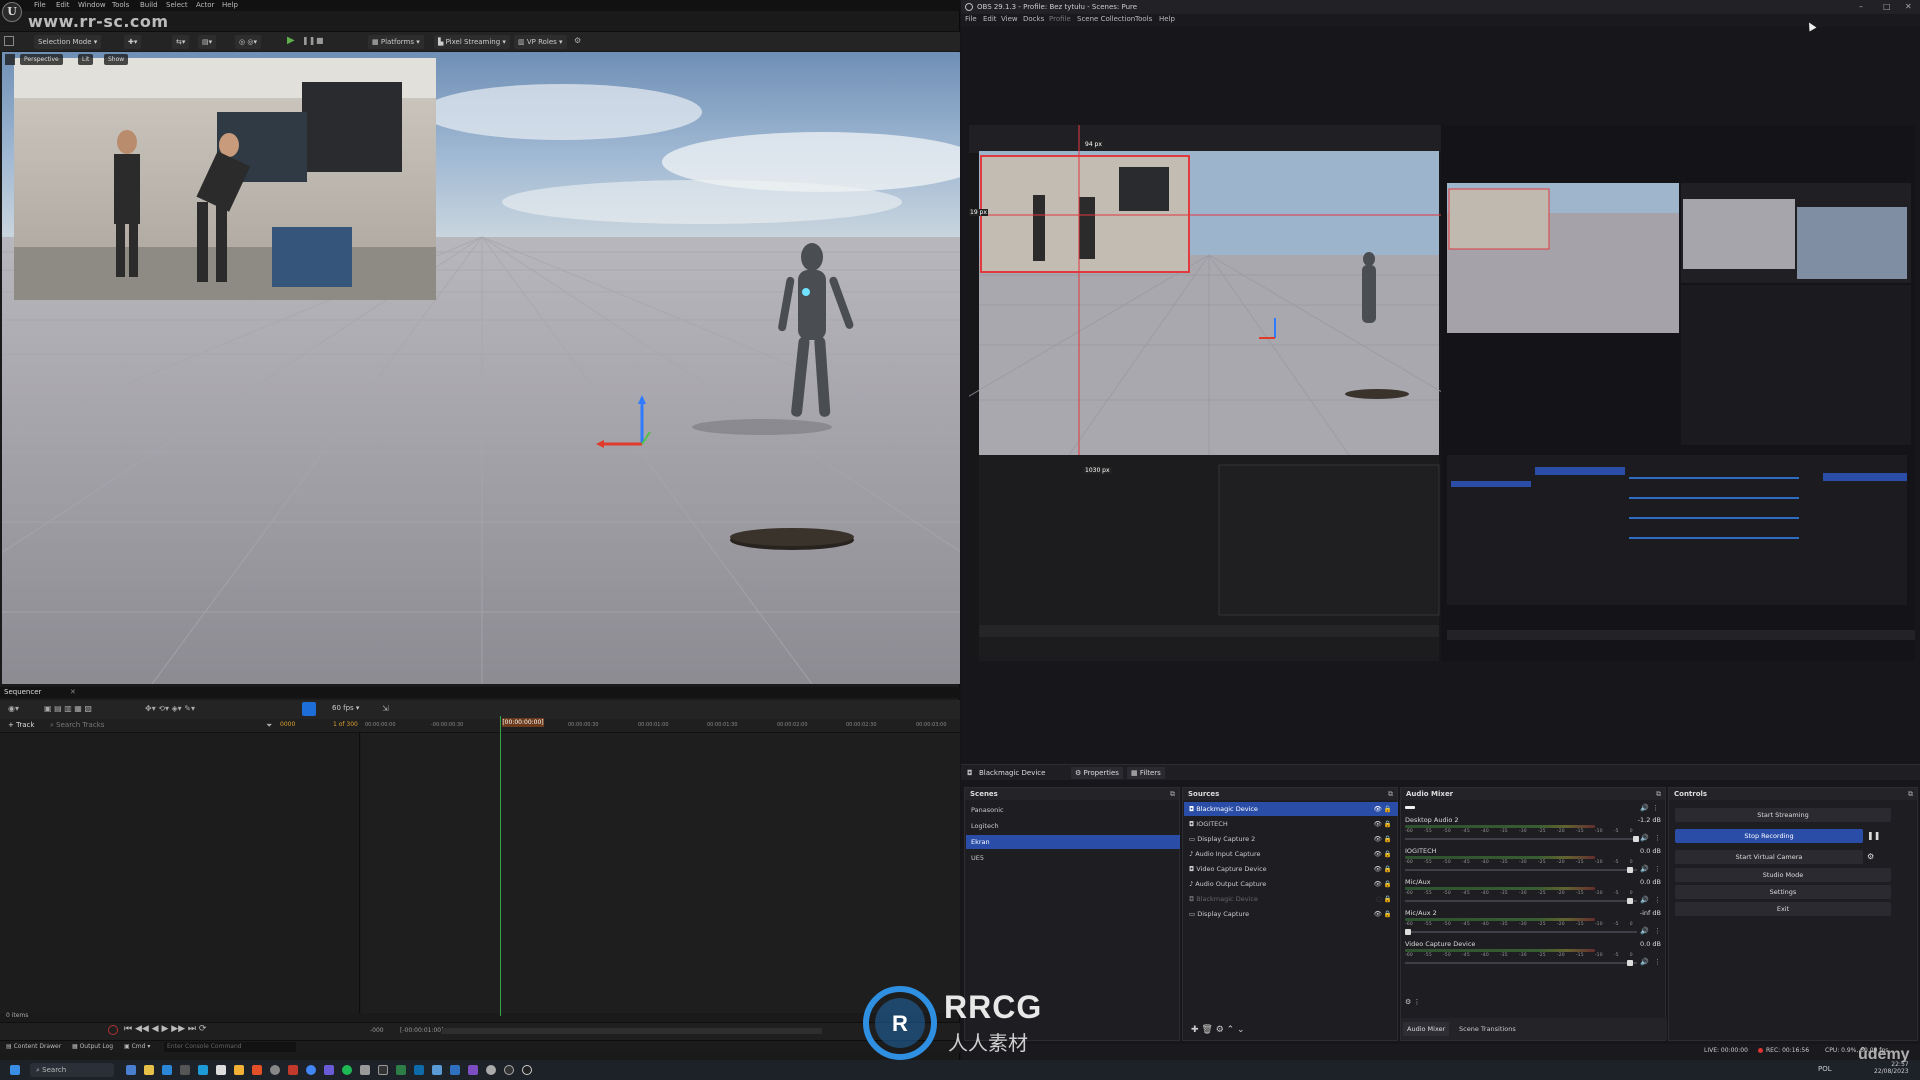  What do you see at coordinates (68, 42) in the screenshot?
I see `selection-mode-dropdown: Selection Mode ▾` at bounding box center [68, 42].